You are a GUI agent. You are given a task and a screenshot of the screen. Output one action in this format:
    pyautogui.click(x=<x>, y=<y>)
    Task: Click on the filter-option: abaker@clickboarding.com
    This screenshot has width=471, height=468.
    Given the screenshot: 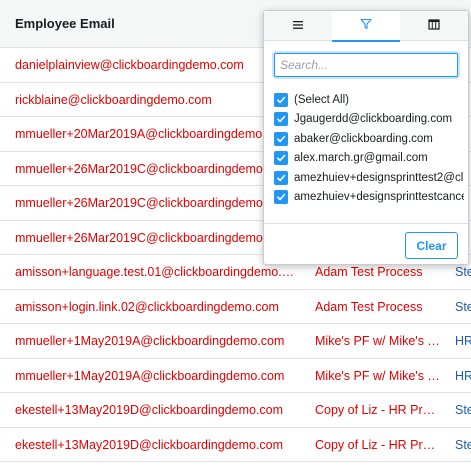 What is the action you would take?
    pyautogui.click(x=370, y=139)
    